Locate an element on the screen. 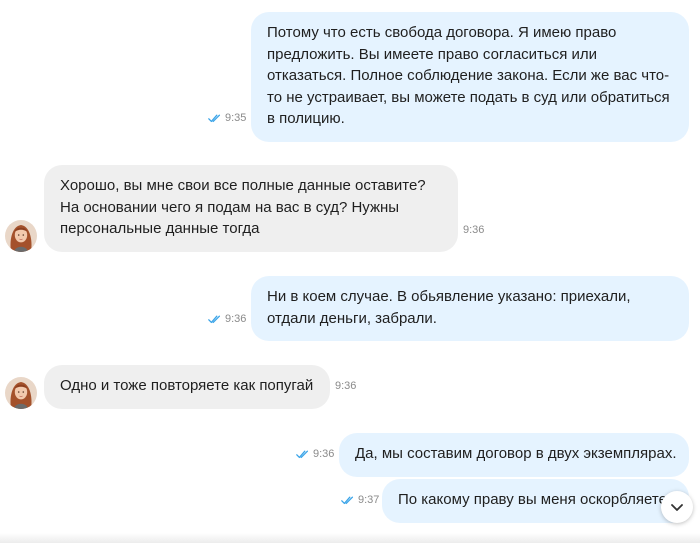 The image size is (700, 543). composer-edge is located at coordinates (350, 538).